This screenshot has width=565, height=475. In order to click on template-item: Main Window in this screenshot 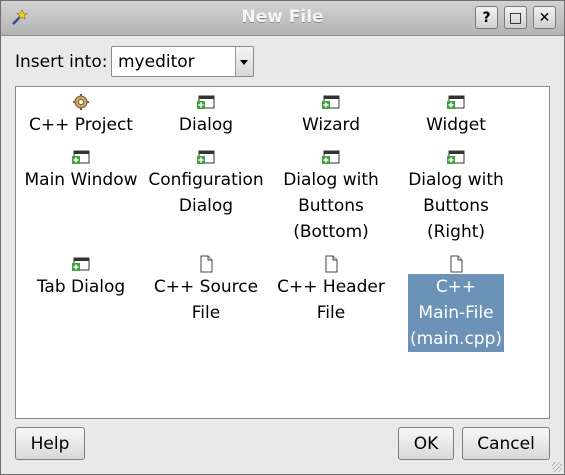, I will do `click(81, 170)`.